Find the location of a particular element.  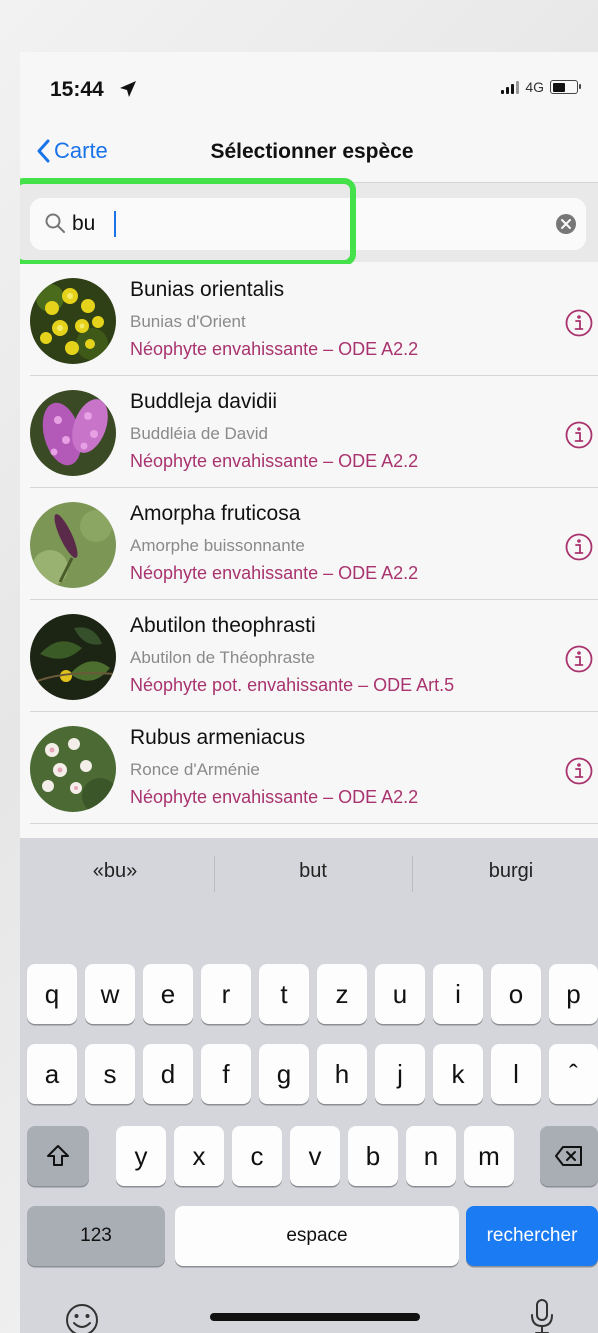

location-arrow-icon is located at coordinates (128, 89).